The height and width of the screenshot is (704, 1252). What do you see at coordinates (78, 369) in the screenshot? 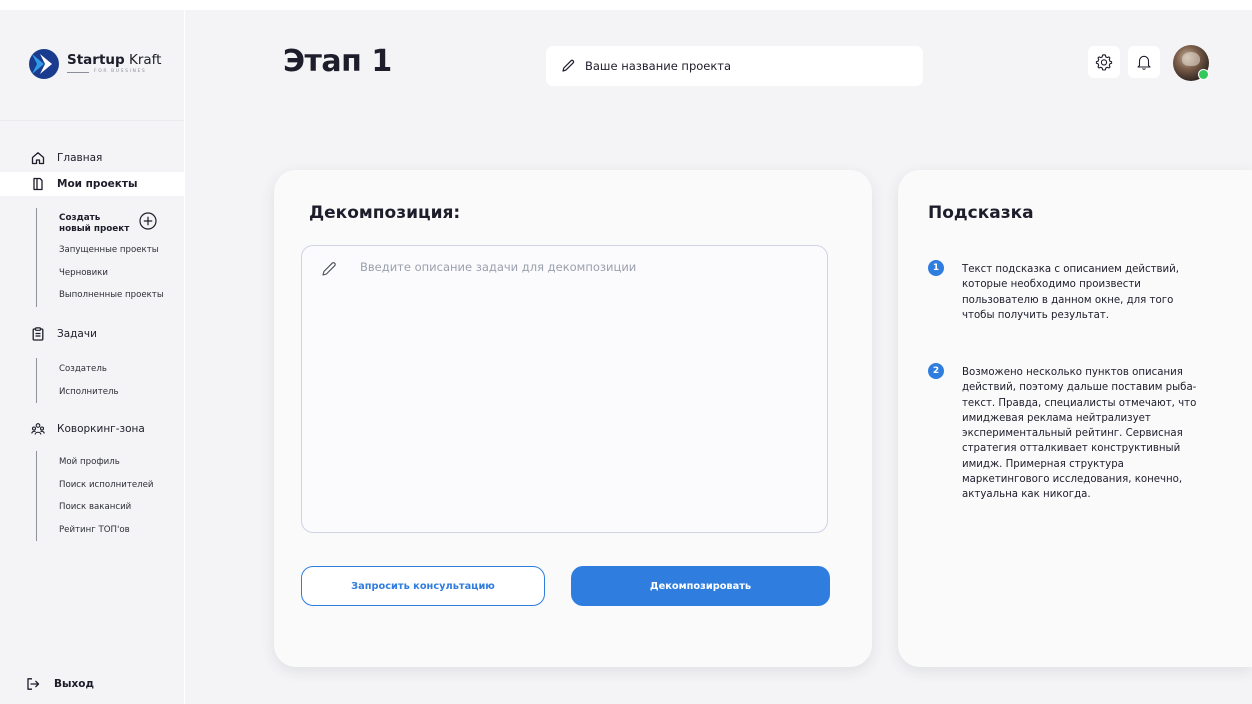
I see `sidebar-subitem-creator: Создатель` at bounding box center [78, 369].